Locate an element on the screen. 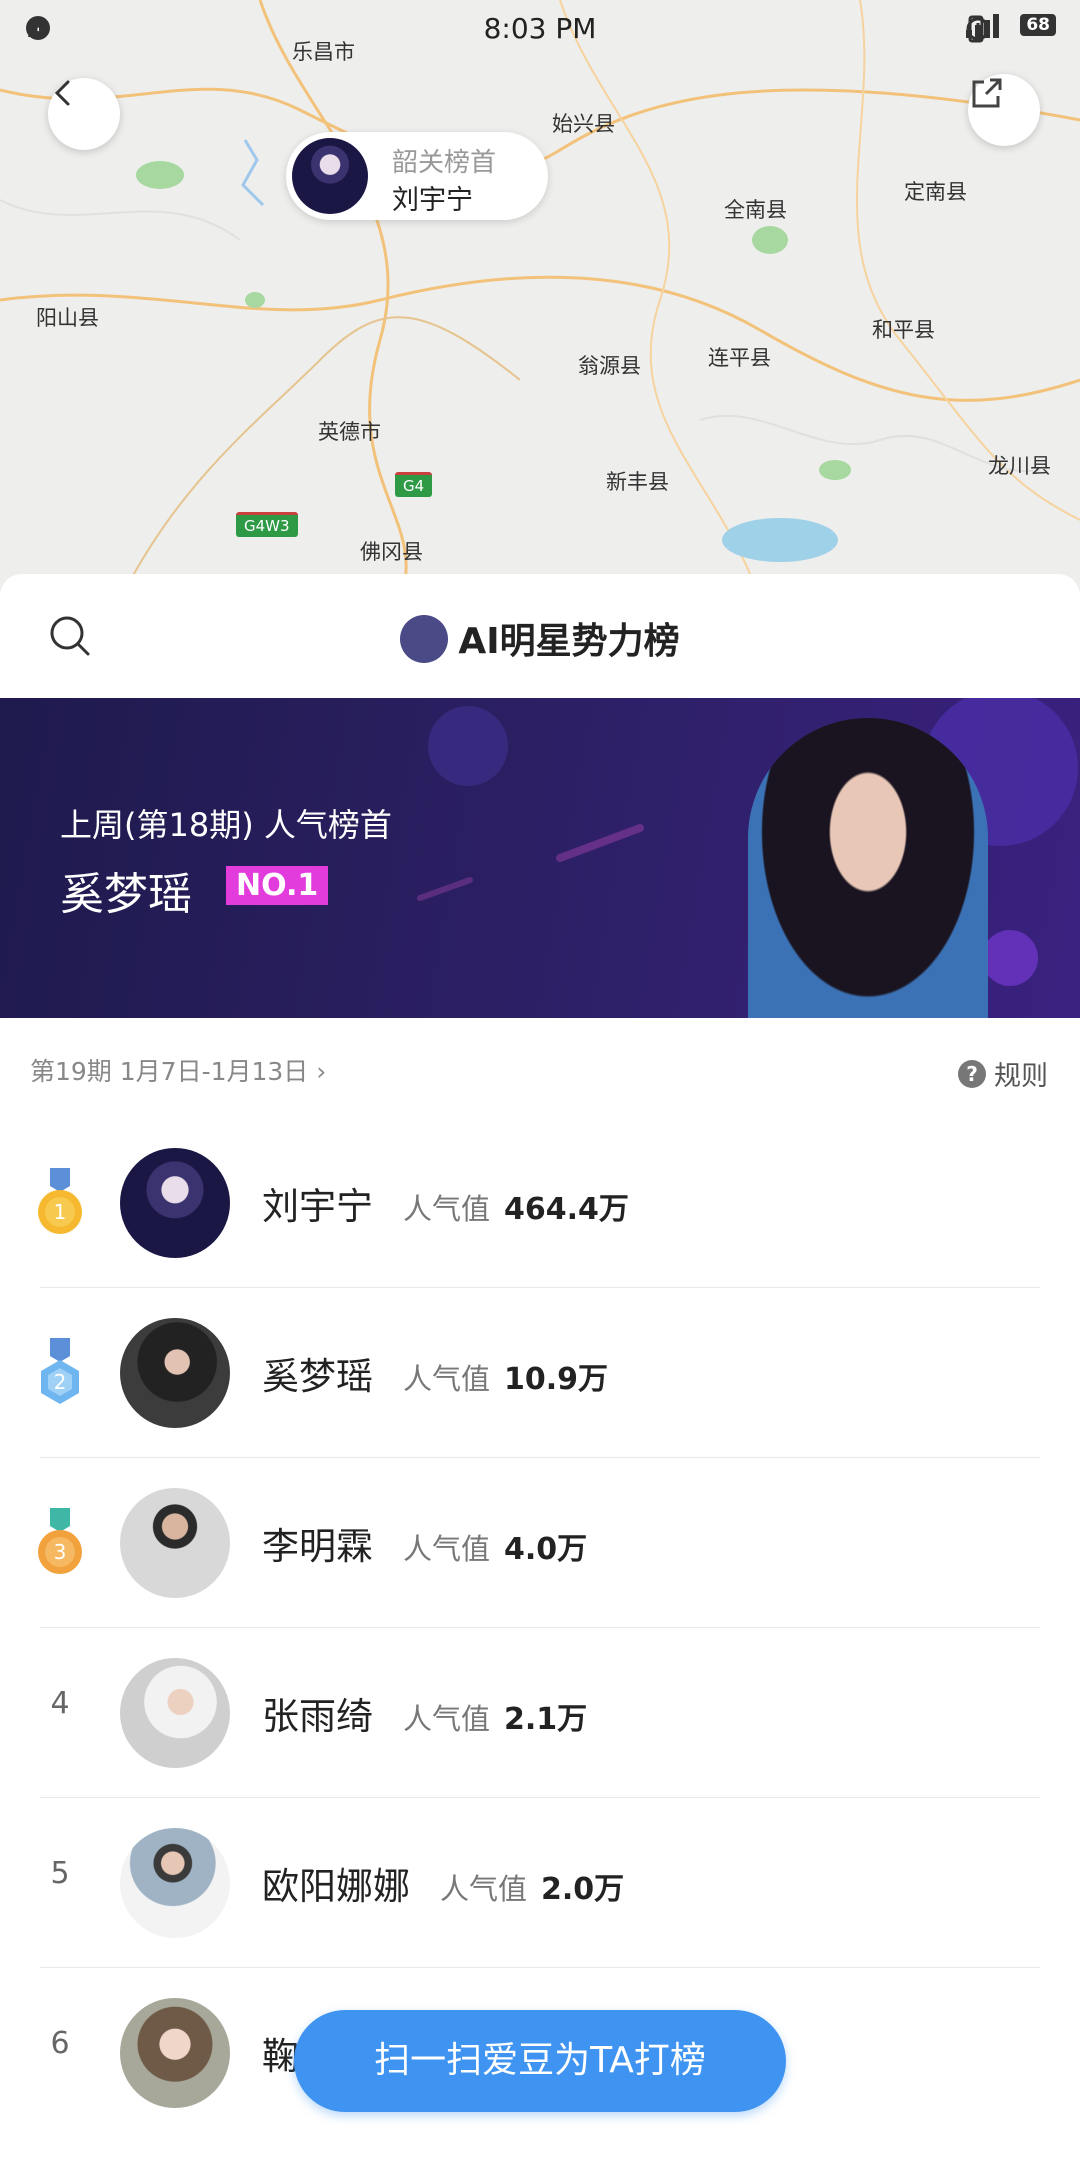  back-button is located at coordinates (84, 114).